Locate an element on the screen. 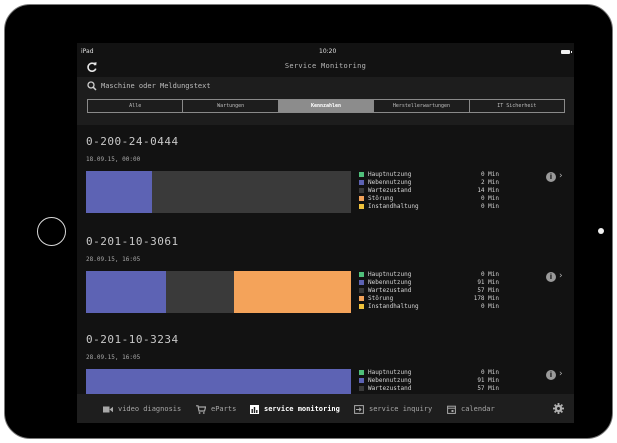  tab-service-monitoring: service monitoring is located at coordinates (295, 409).